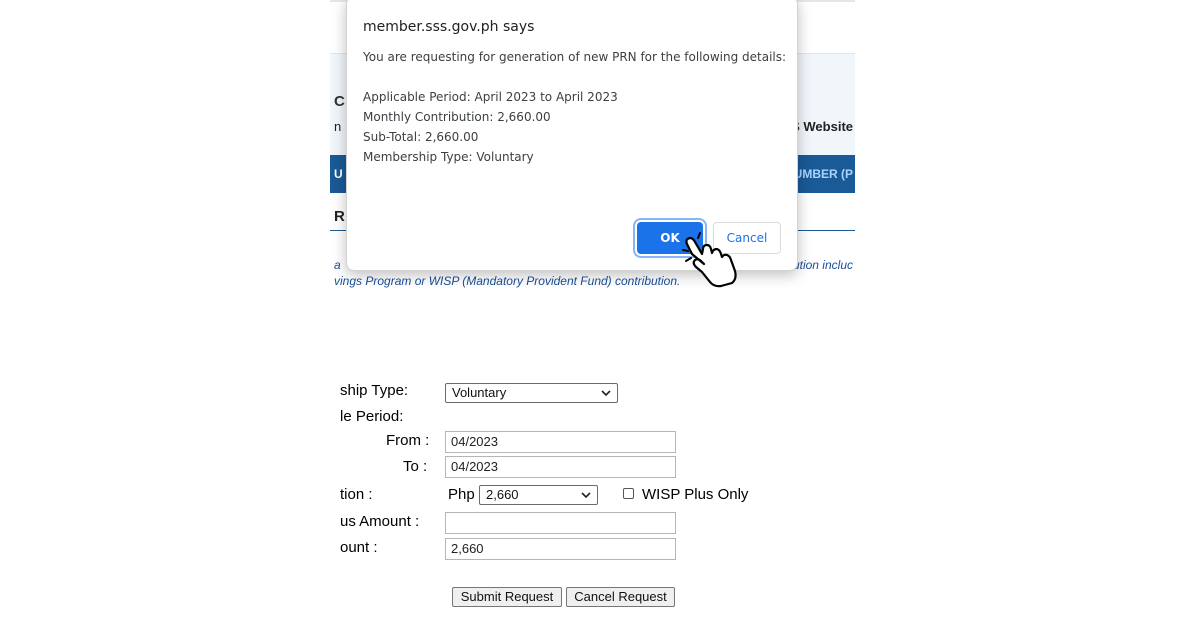  I want to click on membership-type-select: Voluntary, so click(531, 393).